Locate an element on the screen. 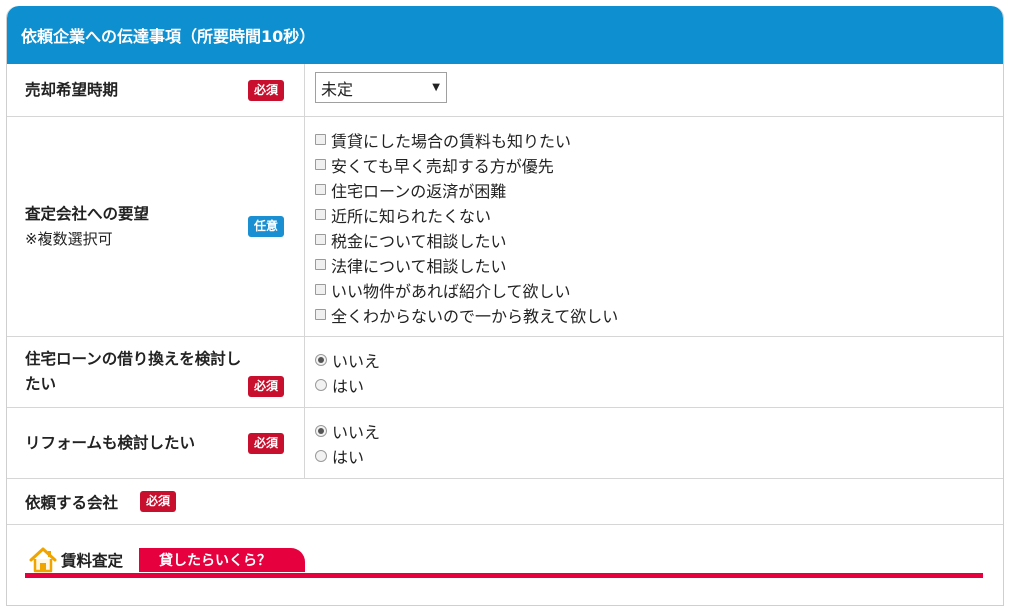  checkbox-label: いい物件があれば紹介して欲しい is located at coordinates (451, 291).